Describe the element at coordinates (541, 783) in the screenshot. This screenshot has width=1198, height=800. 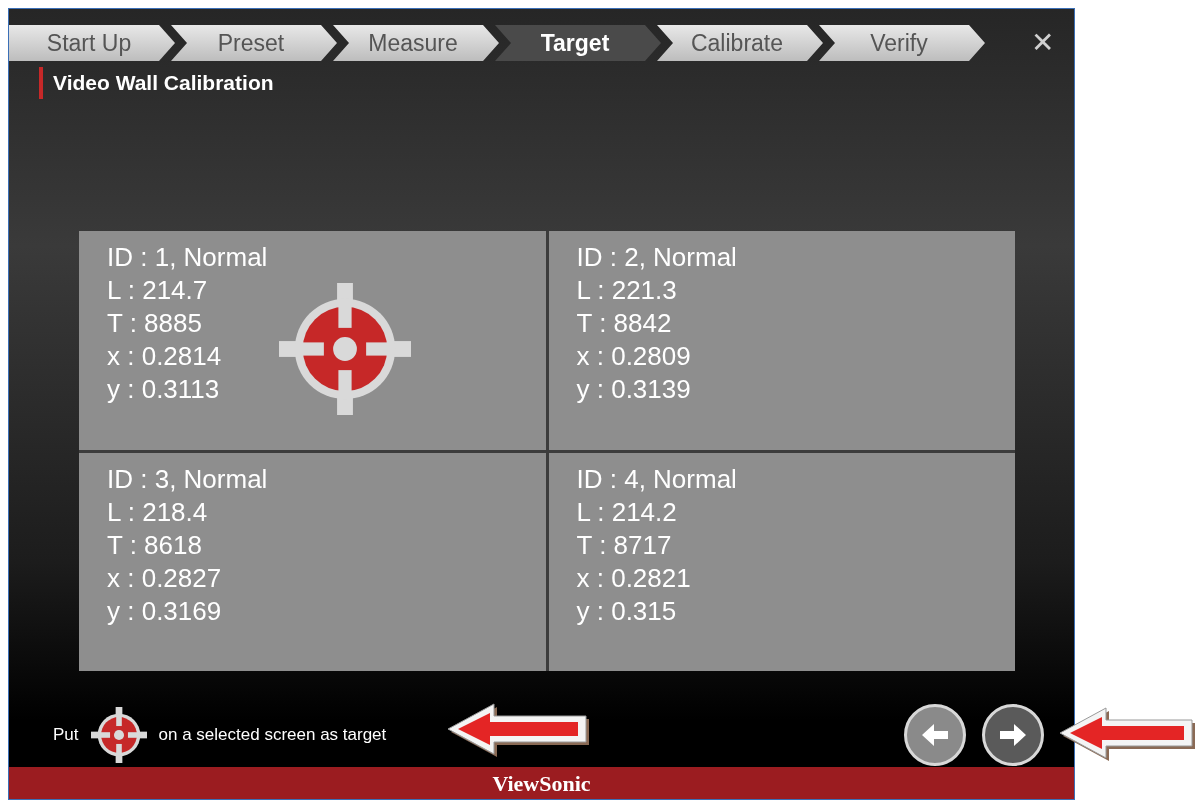
I see `brand-logo: ViewSonic` at that location.